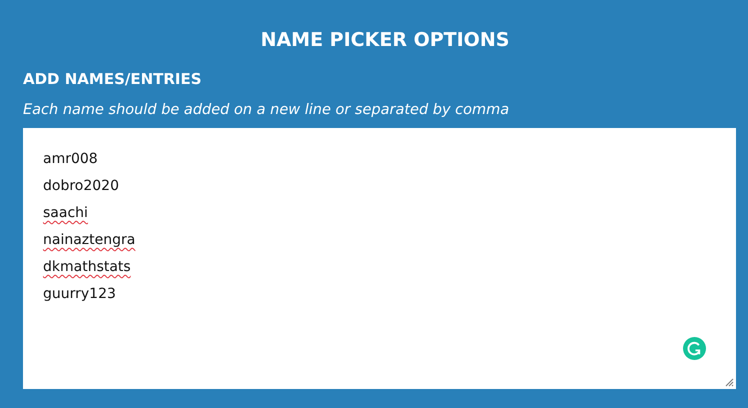  I want to click on page-title: NAME PICKER OPTIONS, so click(385, 40).